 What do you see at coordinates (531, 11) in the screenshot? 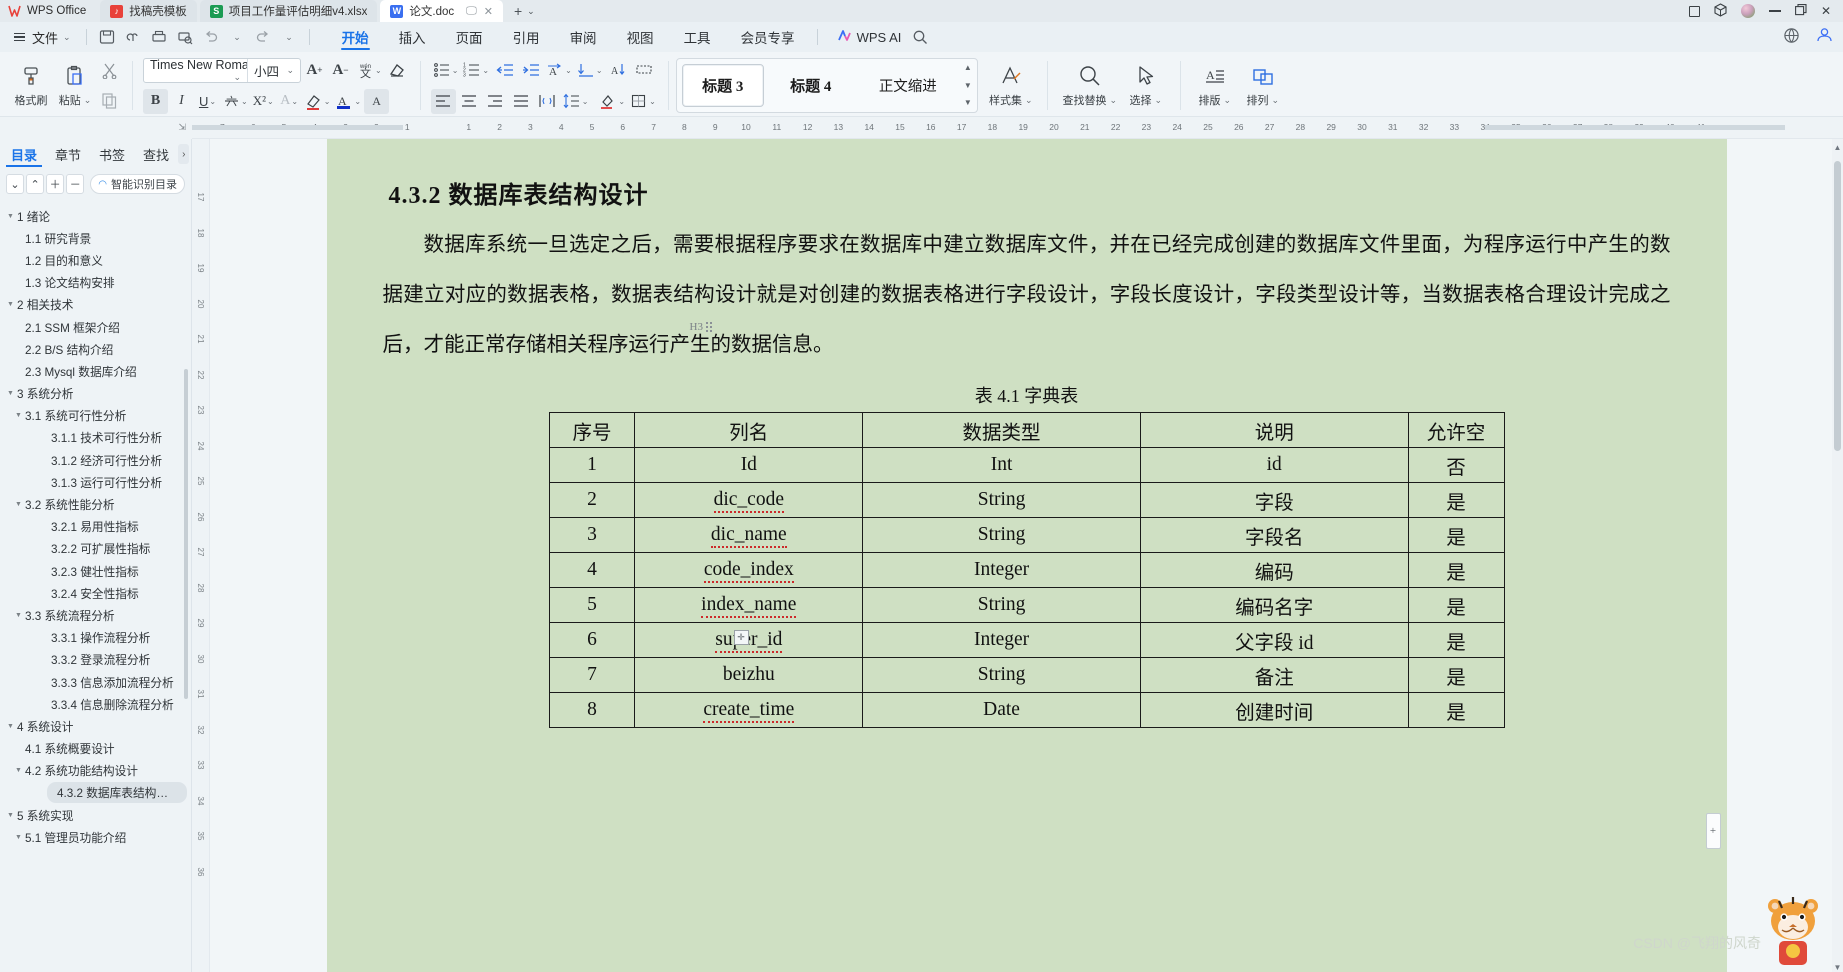
I see `chevron-down-icon: ⌄` at bounding box center [531, 11].